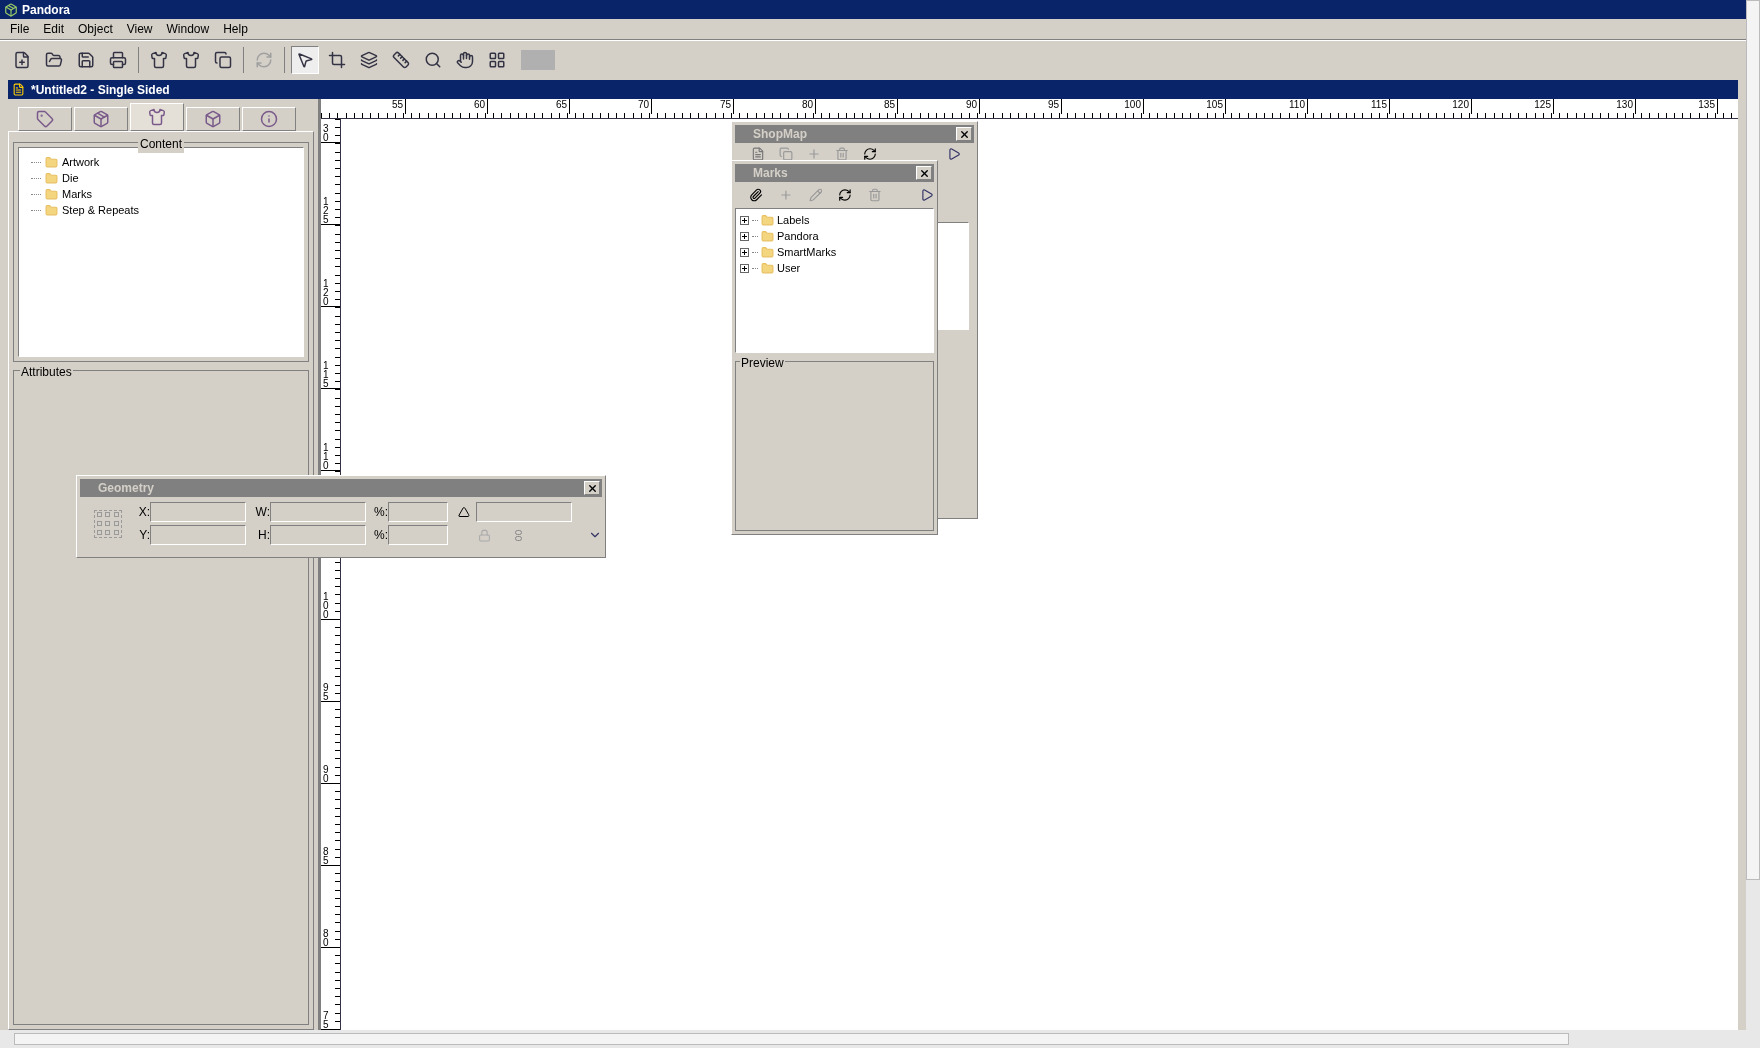 The width and height of the screenshot is (1760, 1048). What do you see at coordinates (86, 59) in the screenshot?
I see `save-icon` at bounding box center [86, 59].